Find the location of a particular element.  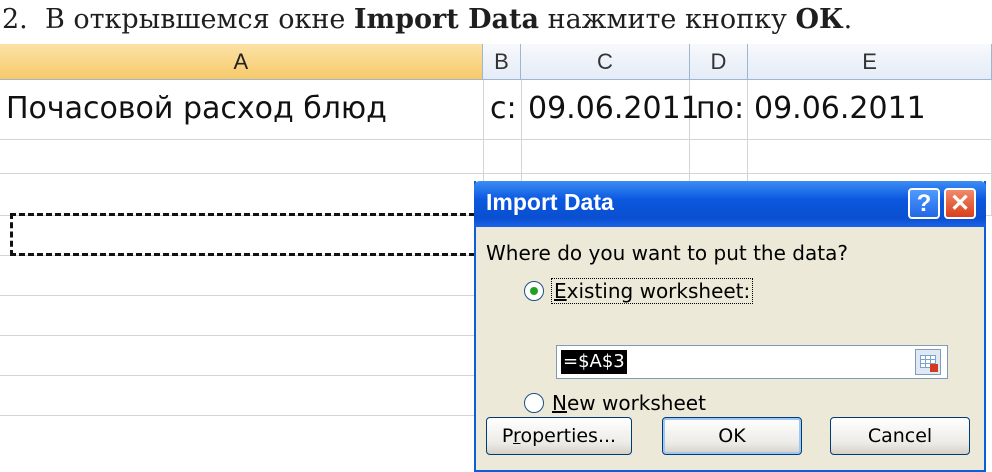

column-header-b: B is located at coordinates (502, 62).